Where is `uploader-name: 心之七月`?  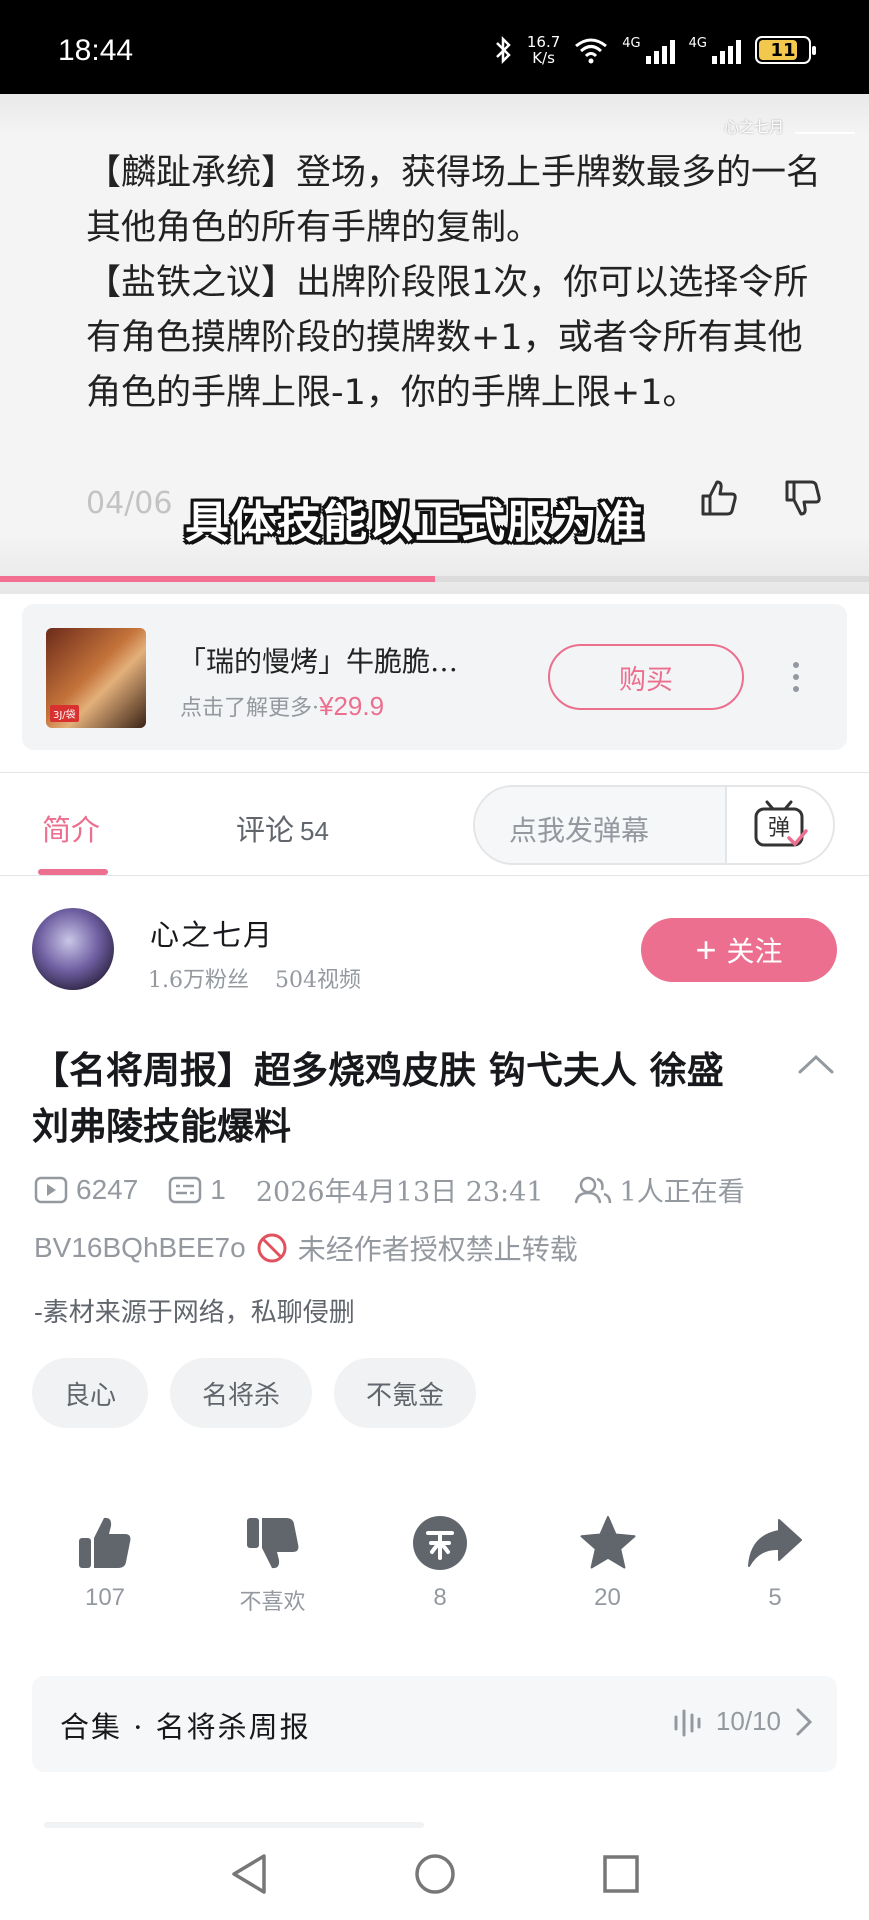
uploader-name: 心之七月 is located at coordinates (212, 933).